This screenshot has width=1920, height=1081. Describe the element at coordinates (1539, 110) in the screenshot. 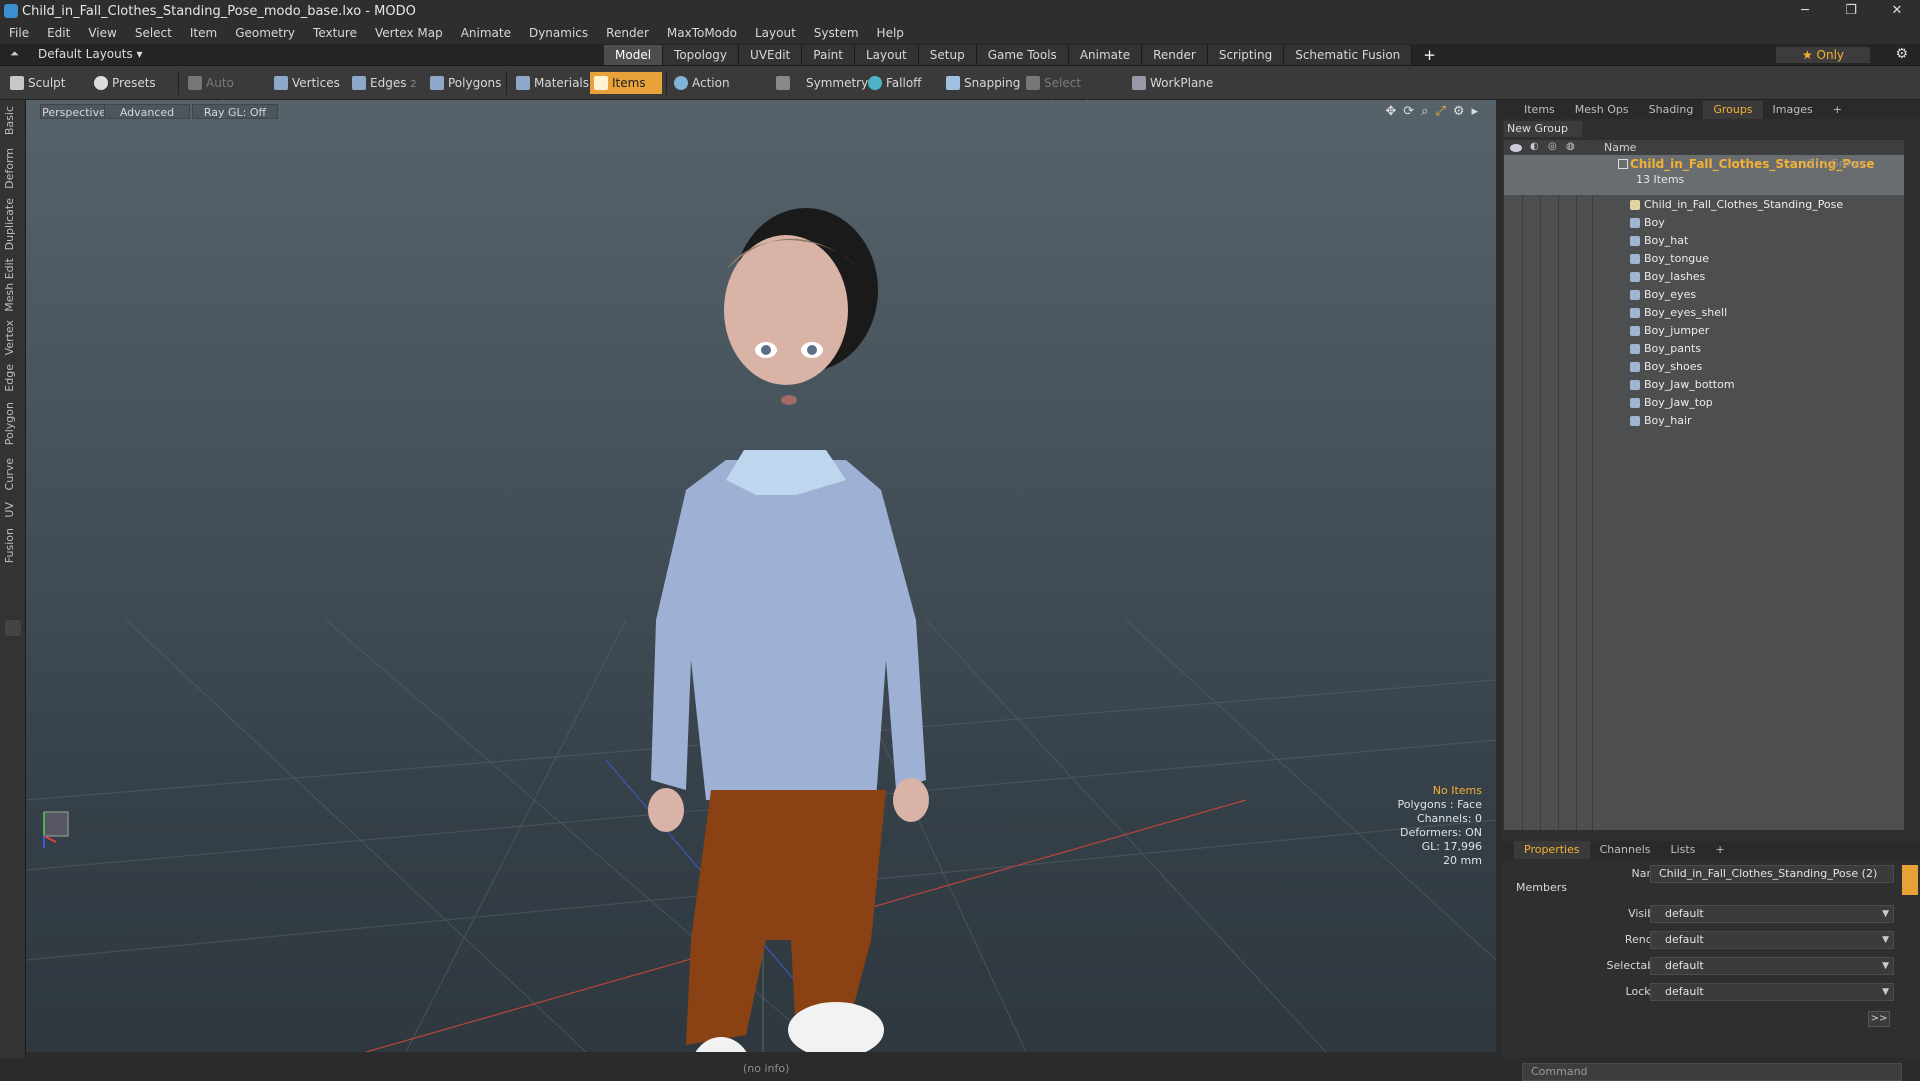

I see `tab-items: Items` at that location.